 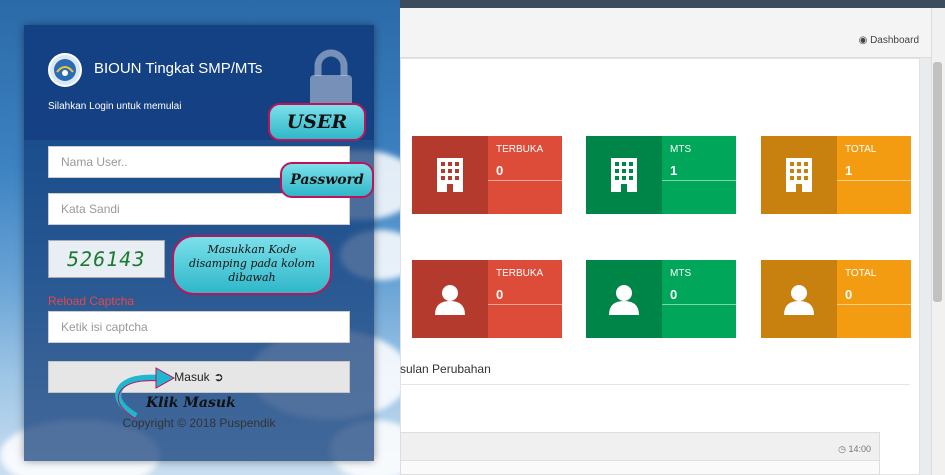 I want to click on annotation-captcha-line1: Masukkan Kode, so click(x=252, y=249).